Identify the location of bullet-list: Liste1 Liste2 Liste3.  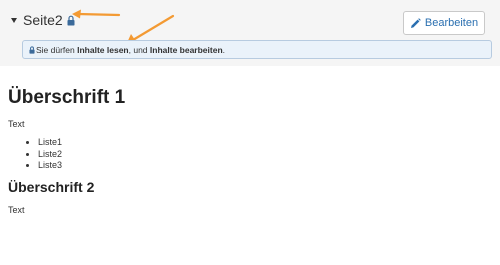
(248, 154).